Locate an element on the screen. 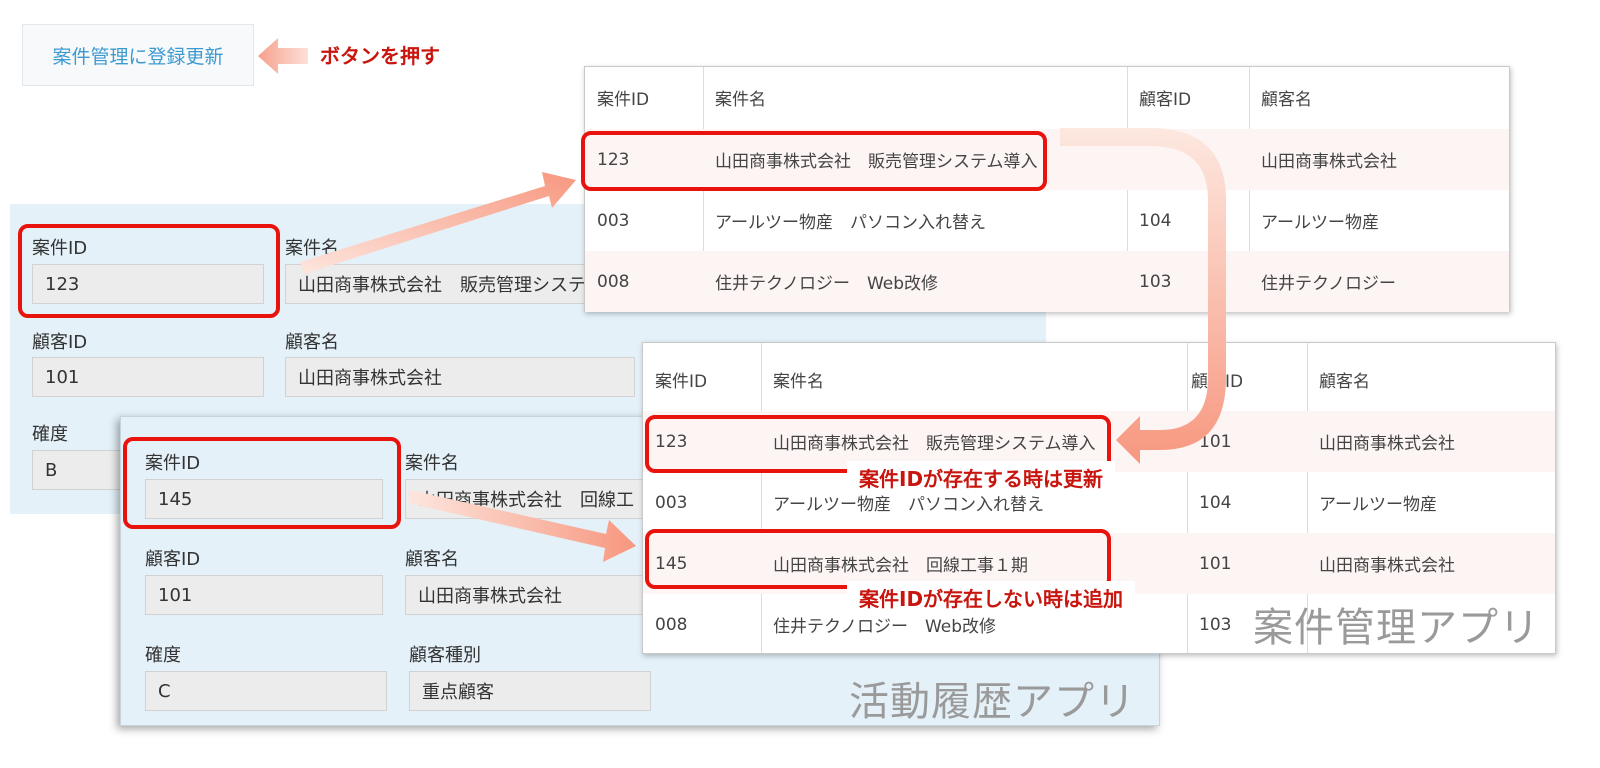  project-app-title: 案件管理アプリ is located at coordinates (1396, 628).